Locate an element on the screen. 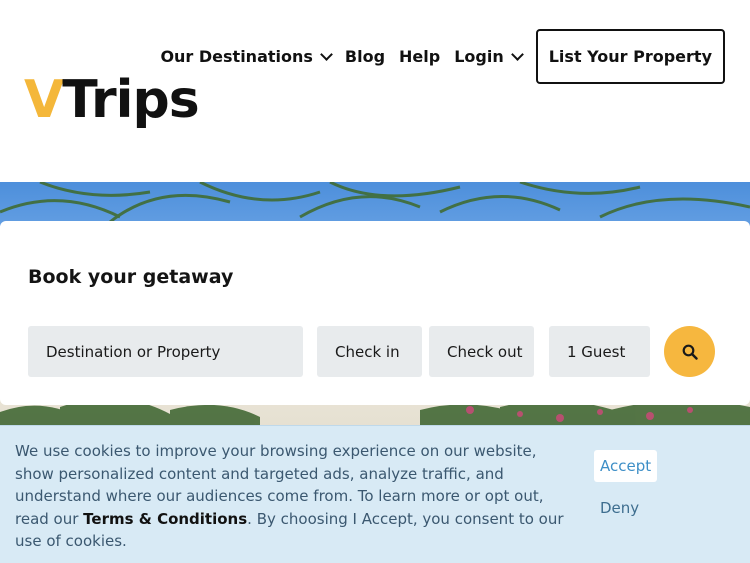 This screenshot has height=563, width=750. check-in-field: Check in is located at coordinates (369, 351).